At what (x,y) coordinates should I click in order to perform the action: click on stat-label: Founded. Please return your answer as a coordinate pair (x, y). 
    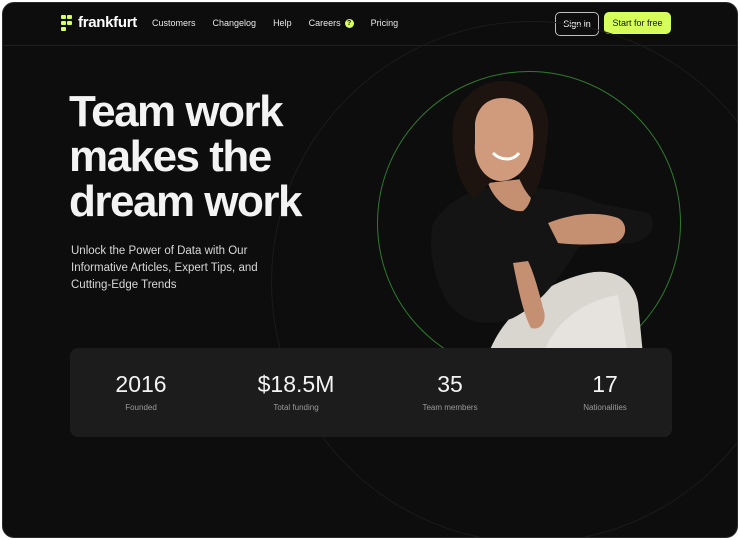
    Looking at the image, I should click on (141, 407).